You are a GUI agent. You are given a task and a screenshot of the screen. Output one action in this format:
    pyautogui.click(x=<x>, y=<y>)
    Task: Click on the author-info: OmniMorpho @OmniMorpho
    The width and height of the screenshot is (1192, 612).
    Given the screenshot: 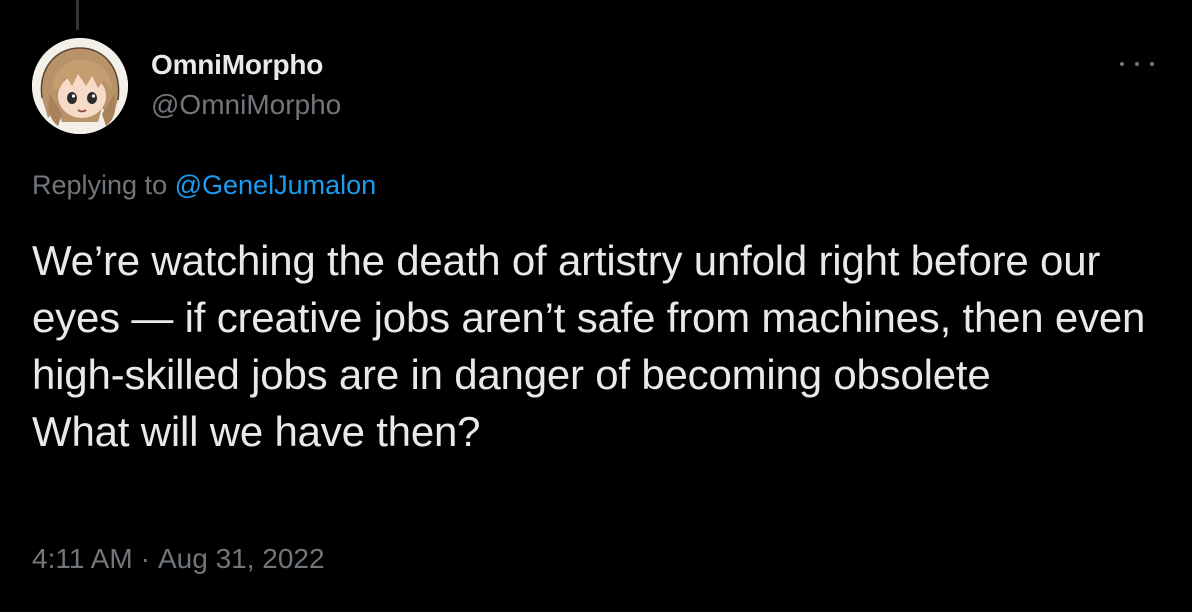 What is the action you would take?
    pyautogui.click(x=246, y=85)
    